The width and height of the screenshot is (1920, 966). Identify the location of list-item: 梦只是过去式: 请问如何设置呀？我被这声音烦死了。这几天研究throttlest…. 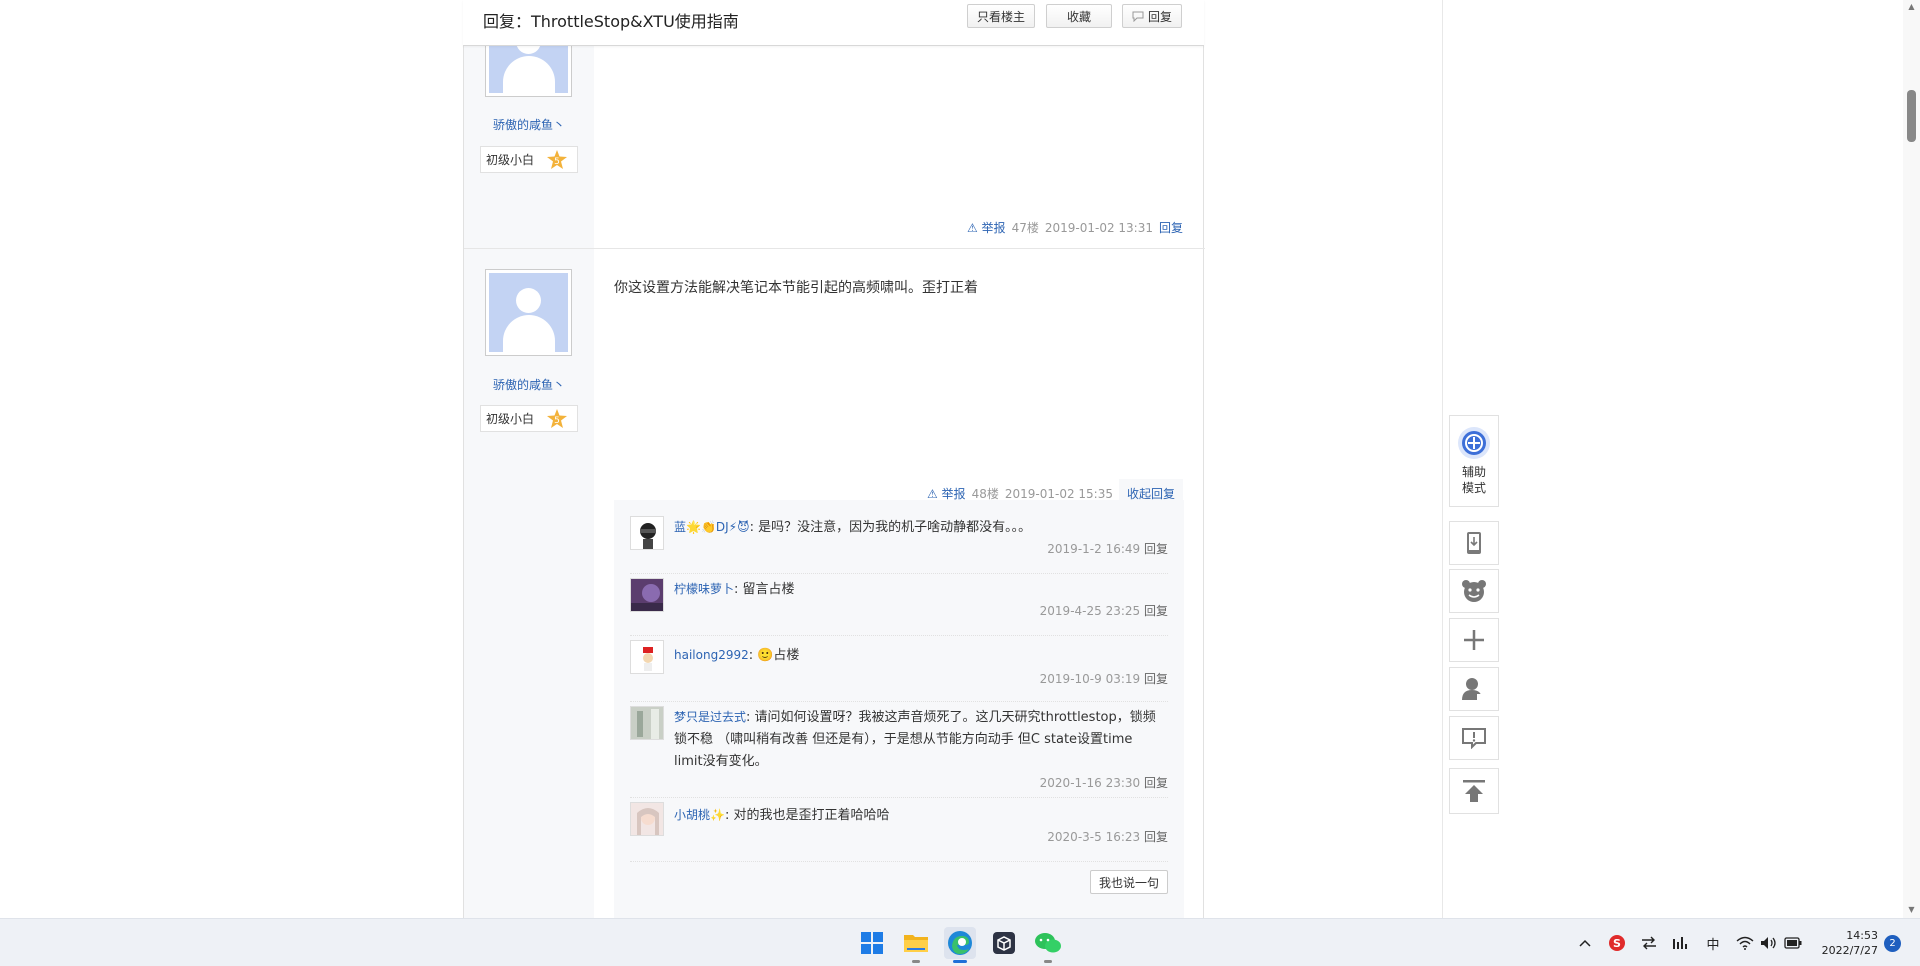
(899, 752).